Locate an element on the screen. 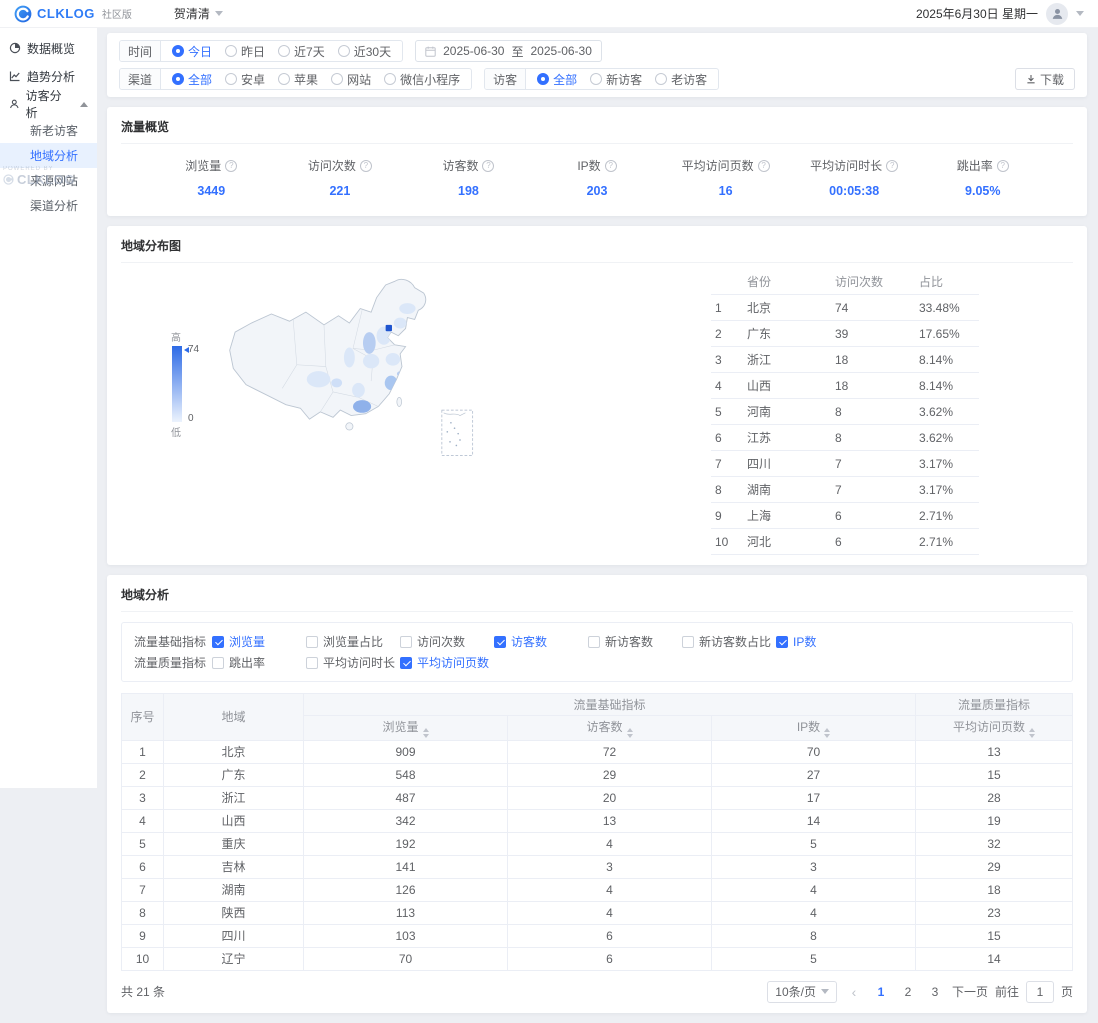 The height and width of the screenshot is (1023, 1098). radio-channel-web: 网站 is located at coordinates (351, 79).